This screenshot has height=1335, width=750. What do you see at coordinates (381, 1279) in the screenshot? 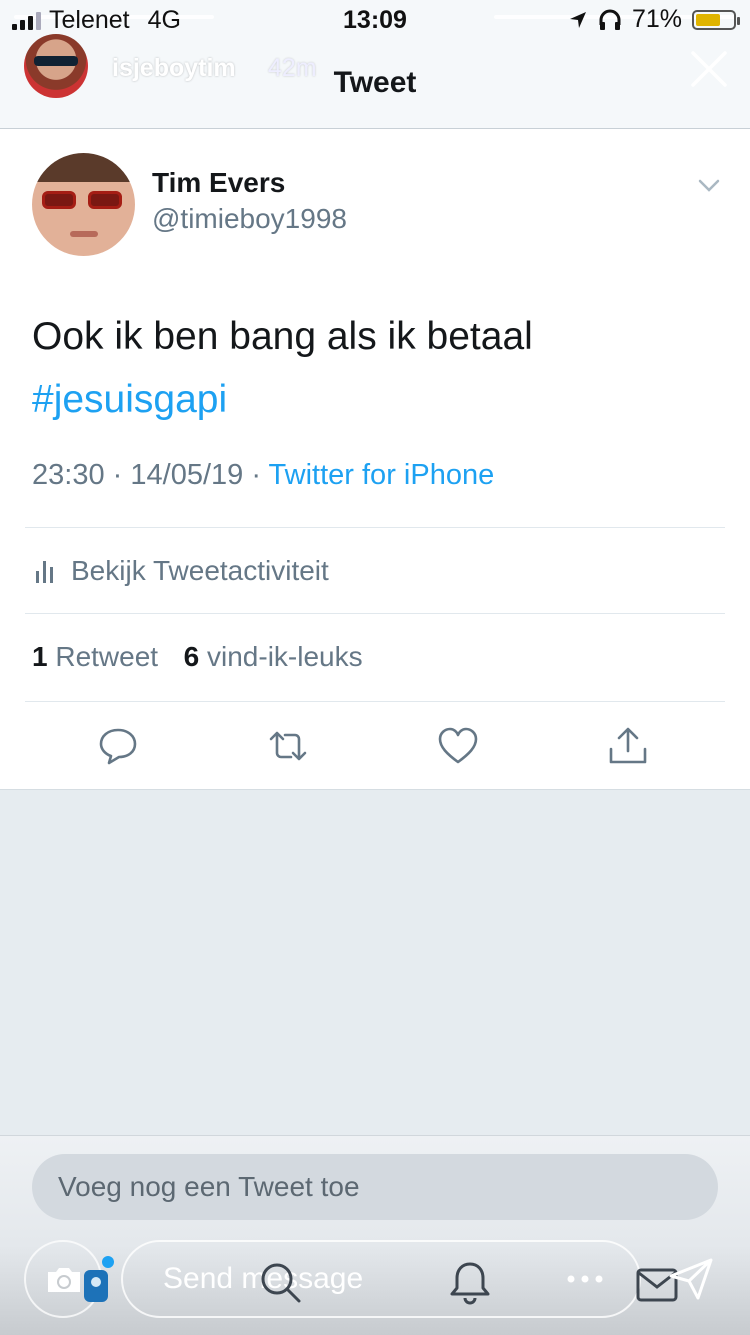
I see `send-message-input: Send message` at bounding box center [381, 1279].